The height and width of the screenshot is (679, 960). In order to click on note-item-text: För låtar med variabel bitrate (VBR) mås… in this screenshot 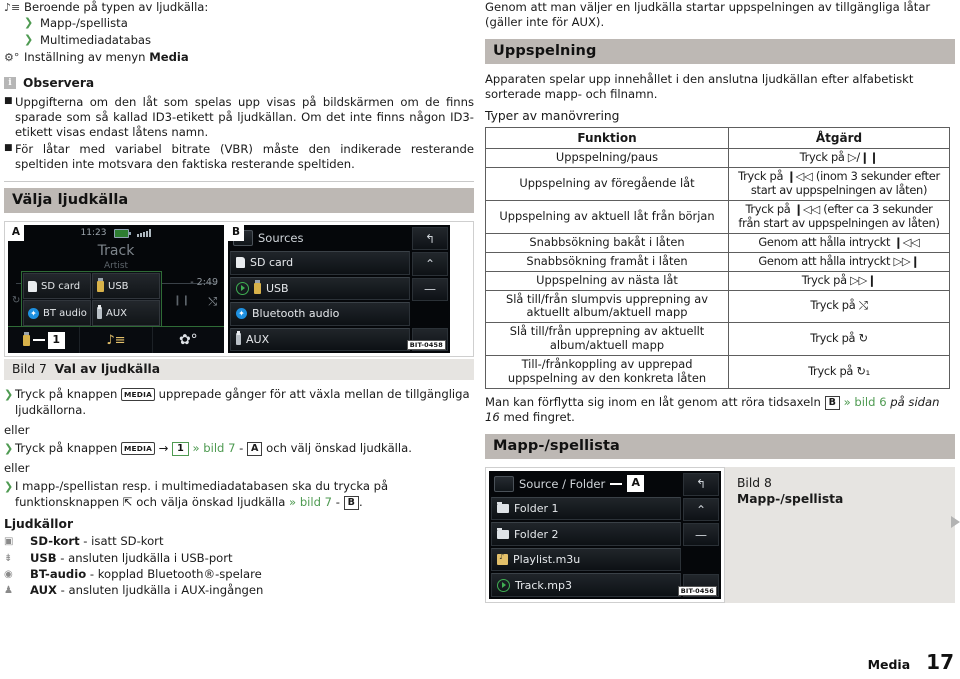, I will do `click(244, 156)`.